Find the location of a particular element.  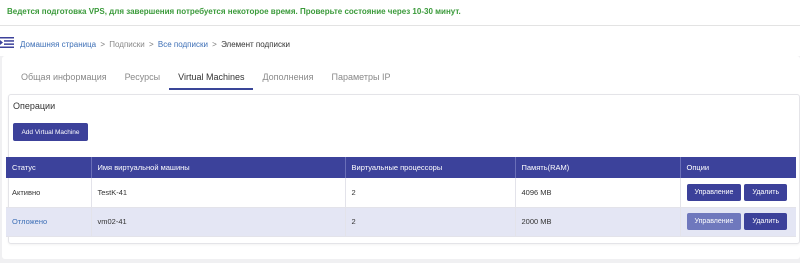

vm-status: Отложено is located at coordinates (49, 222).